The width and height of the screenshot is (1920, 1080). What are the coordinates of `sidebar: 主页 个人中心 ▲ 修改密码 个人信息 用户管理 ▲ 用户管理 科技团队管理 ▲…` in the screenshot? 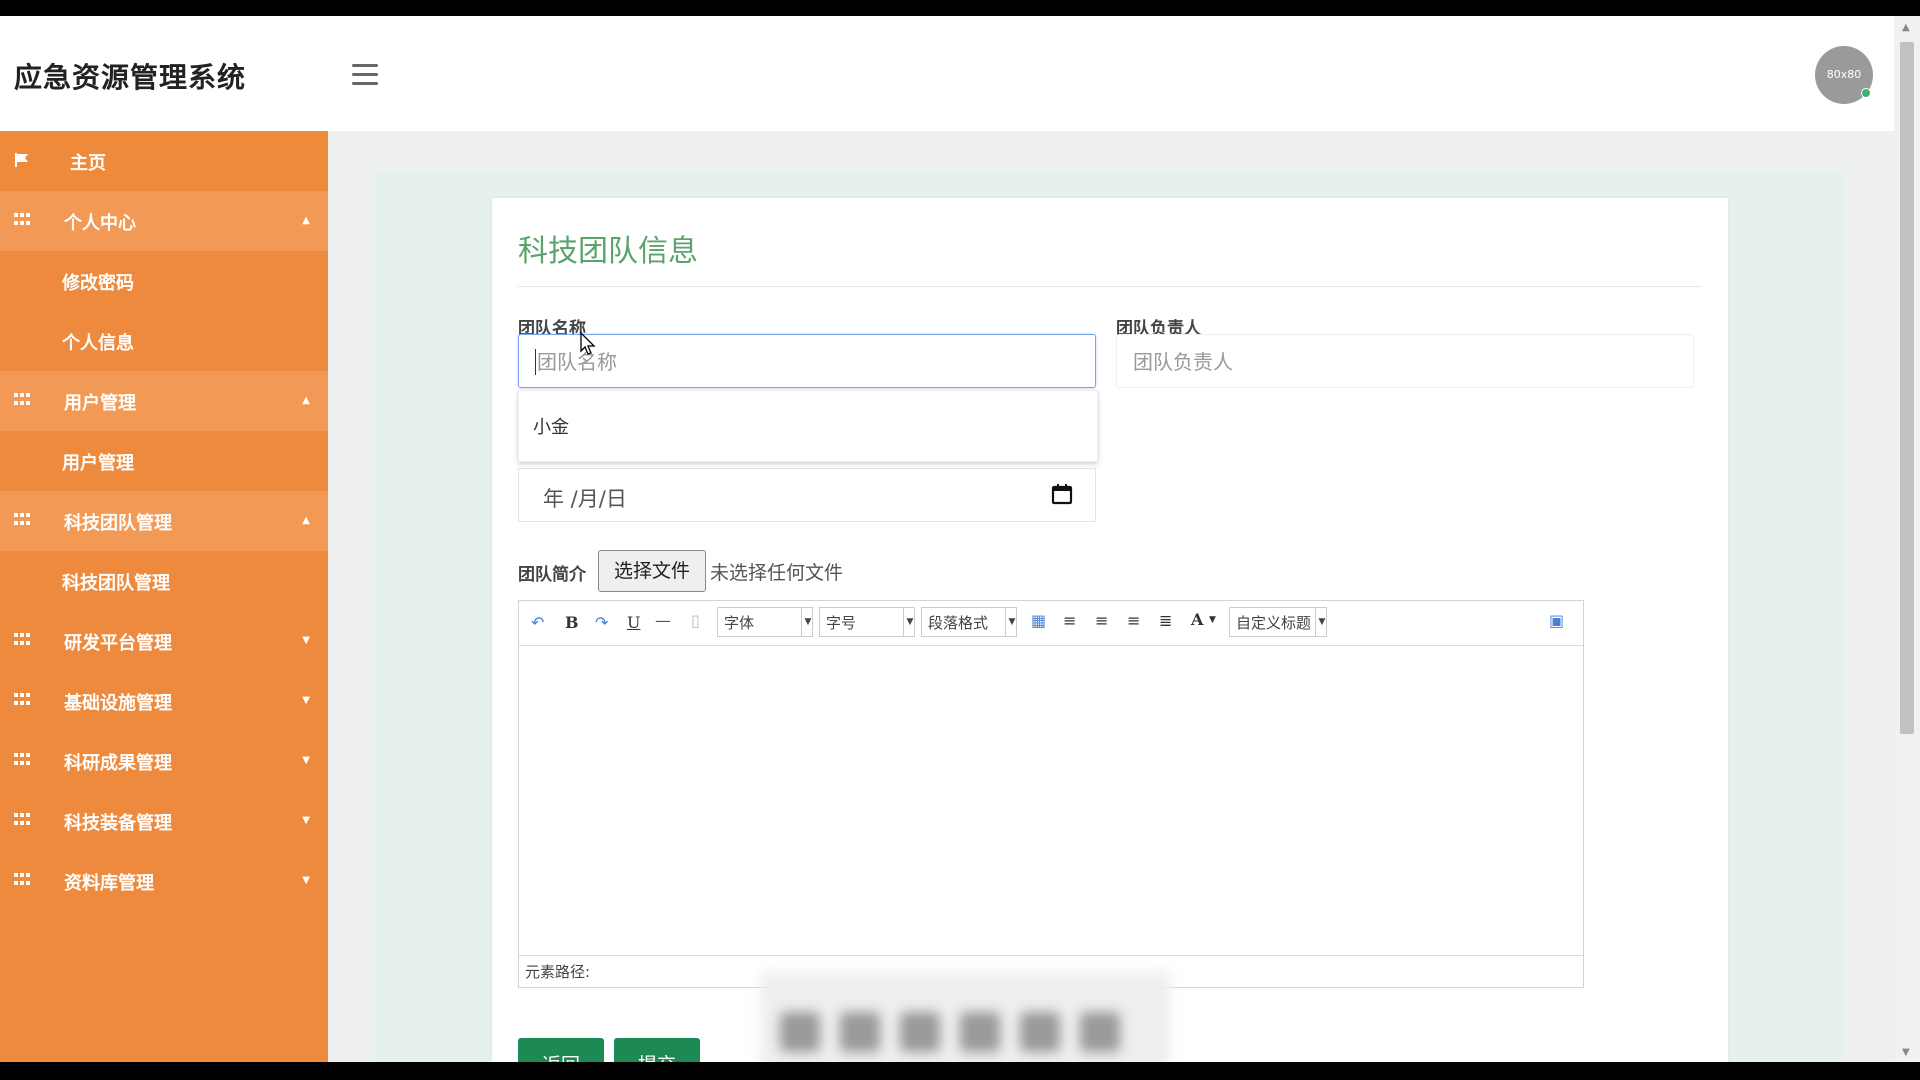 It's located at (164, 596).